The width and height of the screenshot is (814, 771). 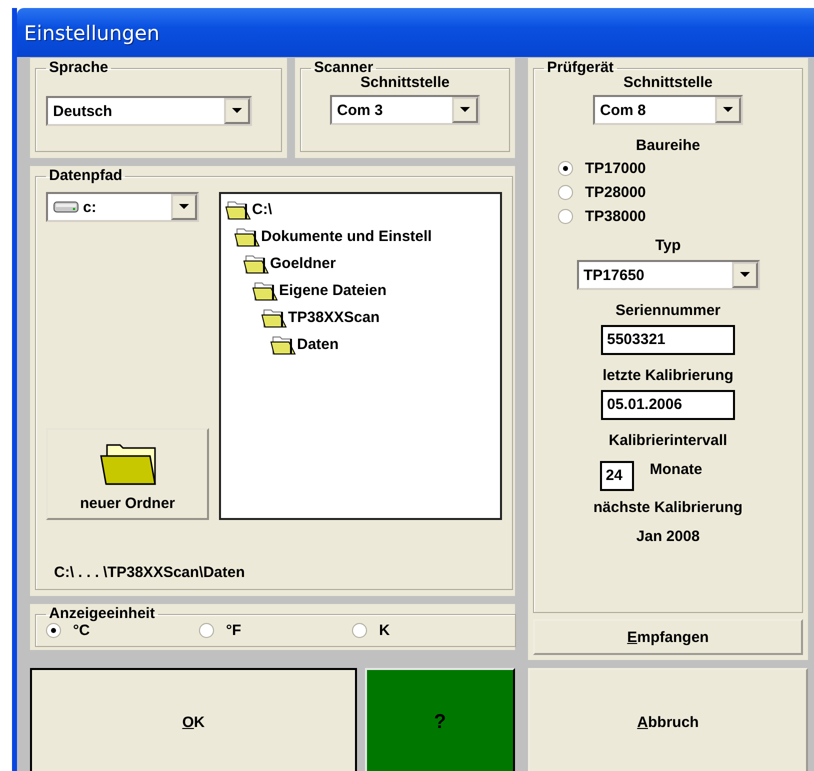 What do you see at coordinates (668, 110) in the screenshot?
I see `port-dropdown: Com 8` at bounding box center [668, 110].